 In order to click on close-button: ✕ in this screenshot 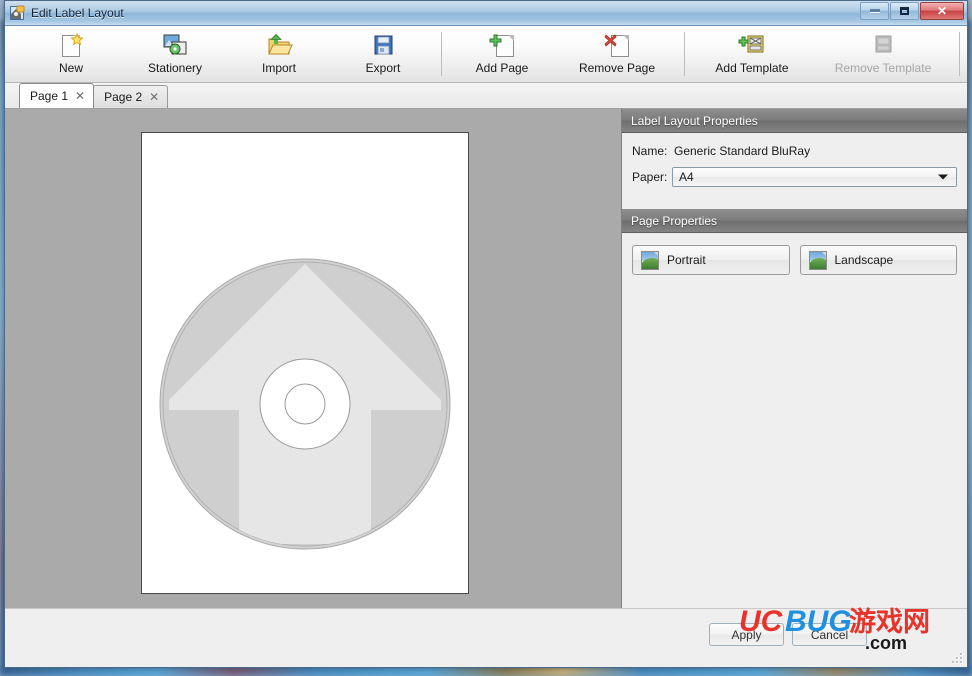, I will do `click(942, 11)`.